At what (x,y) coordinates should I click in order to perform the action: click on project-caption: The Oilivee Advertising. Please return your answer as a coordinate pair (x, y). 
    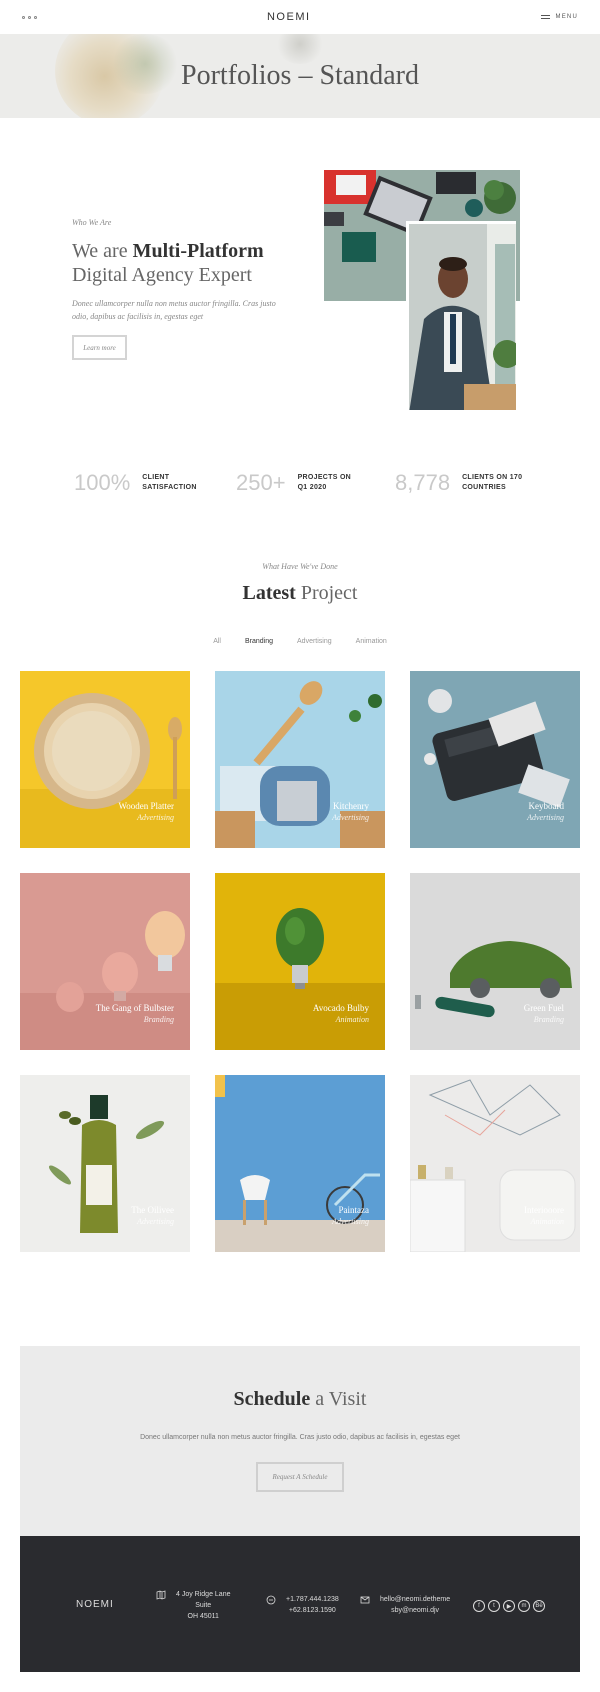
    Looking at the image, I should click on (152, 1216).